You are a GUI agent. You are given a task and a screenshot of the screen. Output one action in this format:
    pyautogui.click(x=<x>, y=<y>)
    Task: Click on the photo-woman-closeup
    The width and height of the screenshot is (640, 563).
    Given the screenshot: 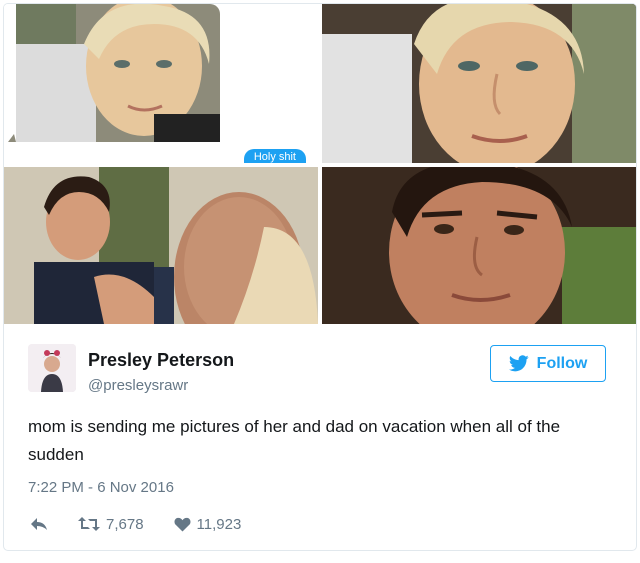 What is the action you would take?
    pyautogui.click(x=479, y=83)
    